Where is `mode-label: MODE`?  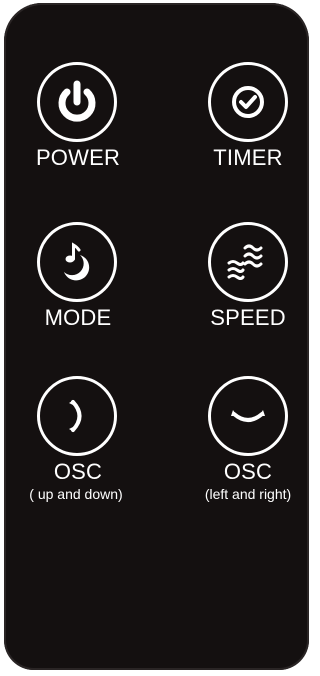
mode-label: MODE is located at coordinates (78, 317).